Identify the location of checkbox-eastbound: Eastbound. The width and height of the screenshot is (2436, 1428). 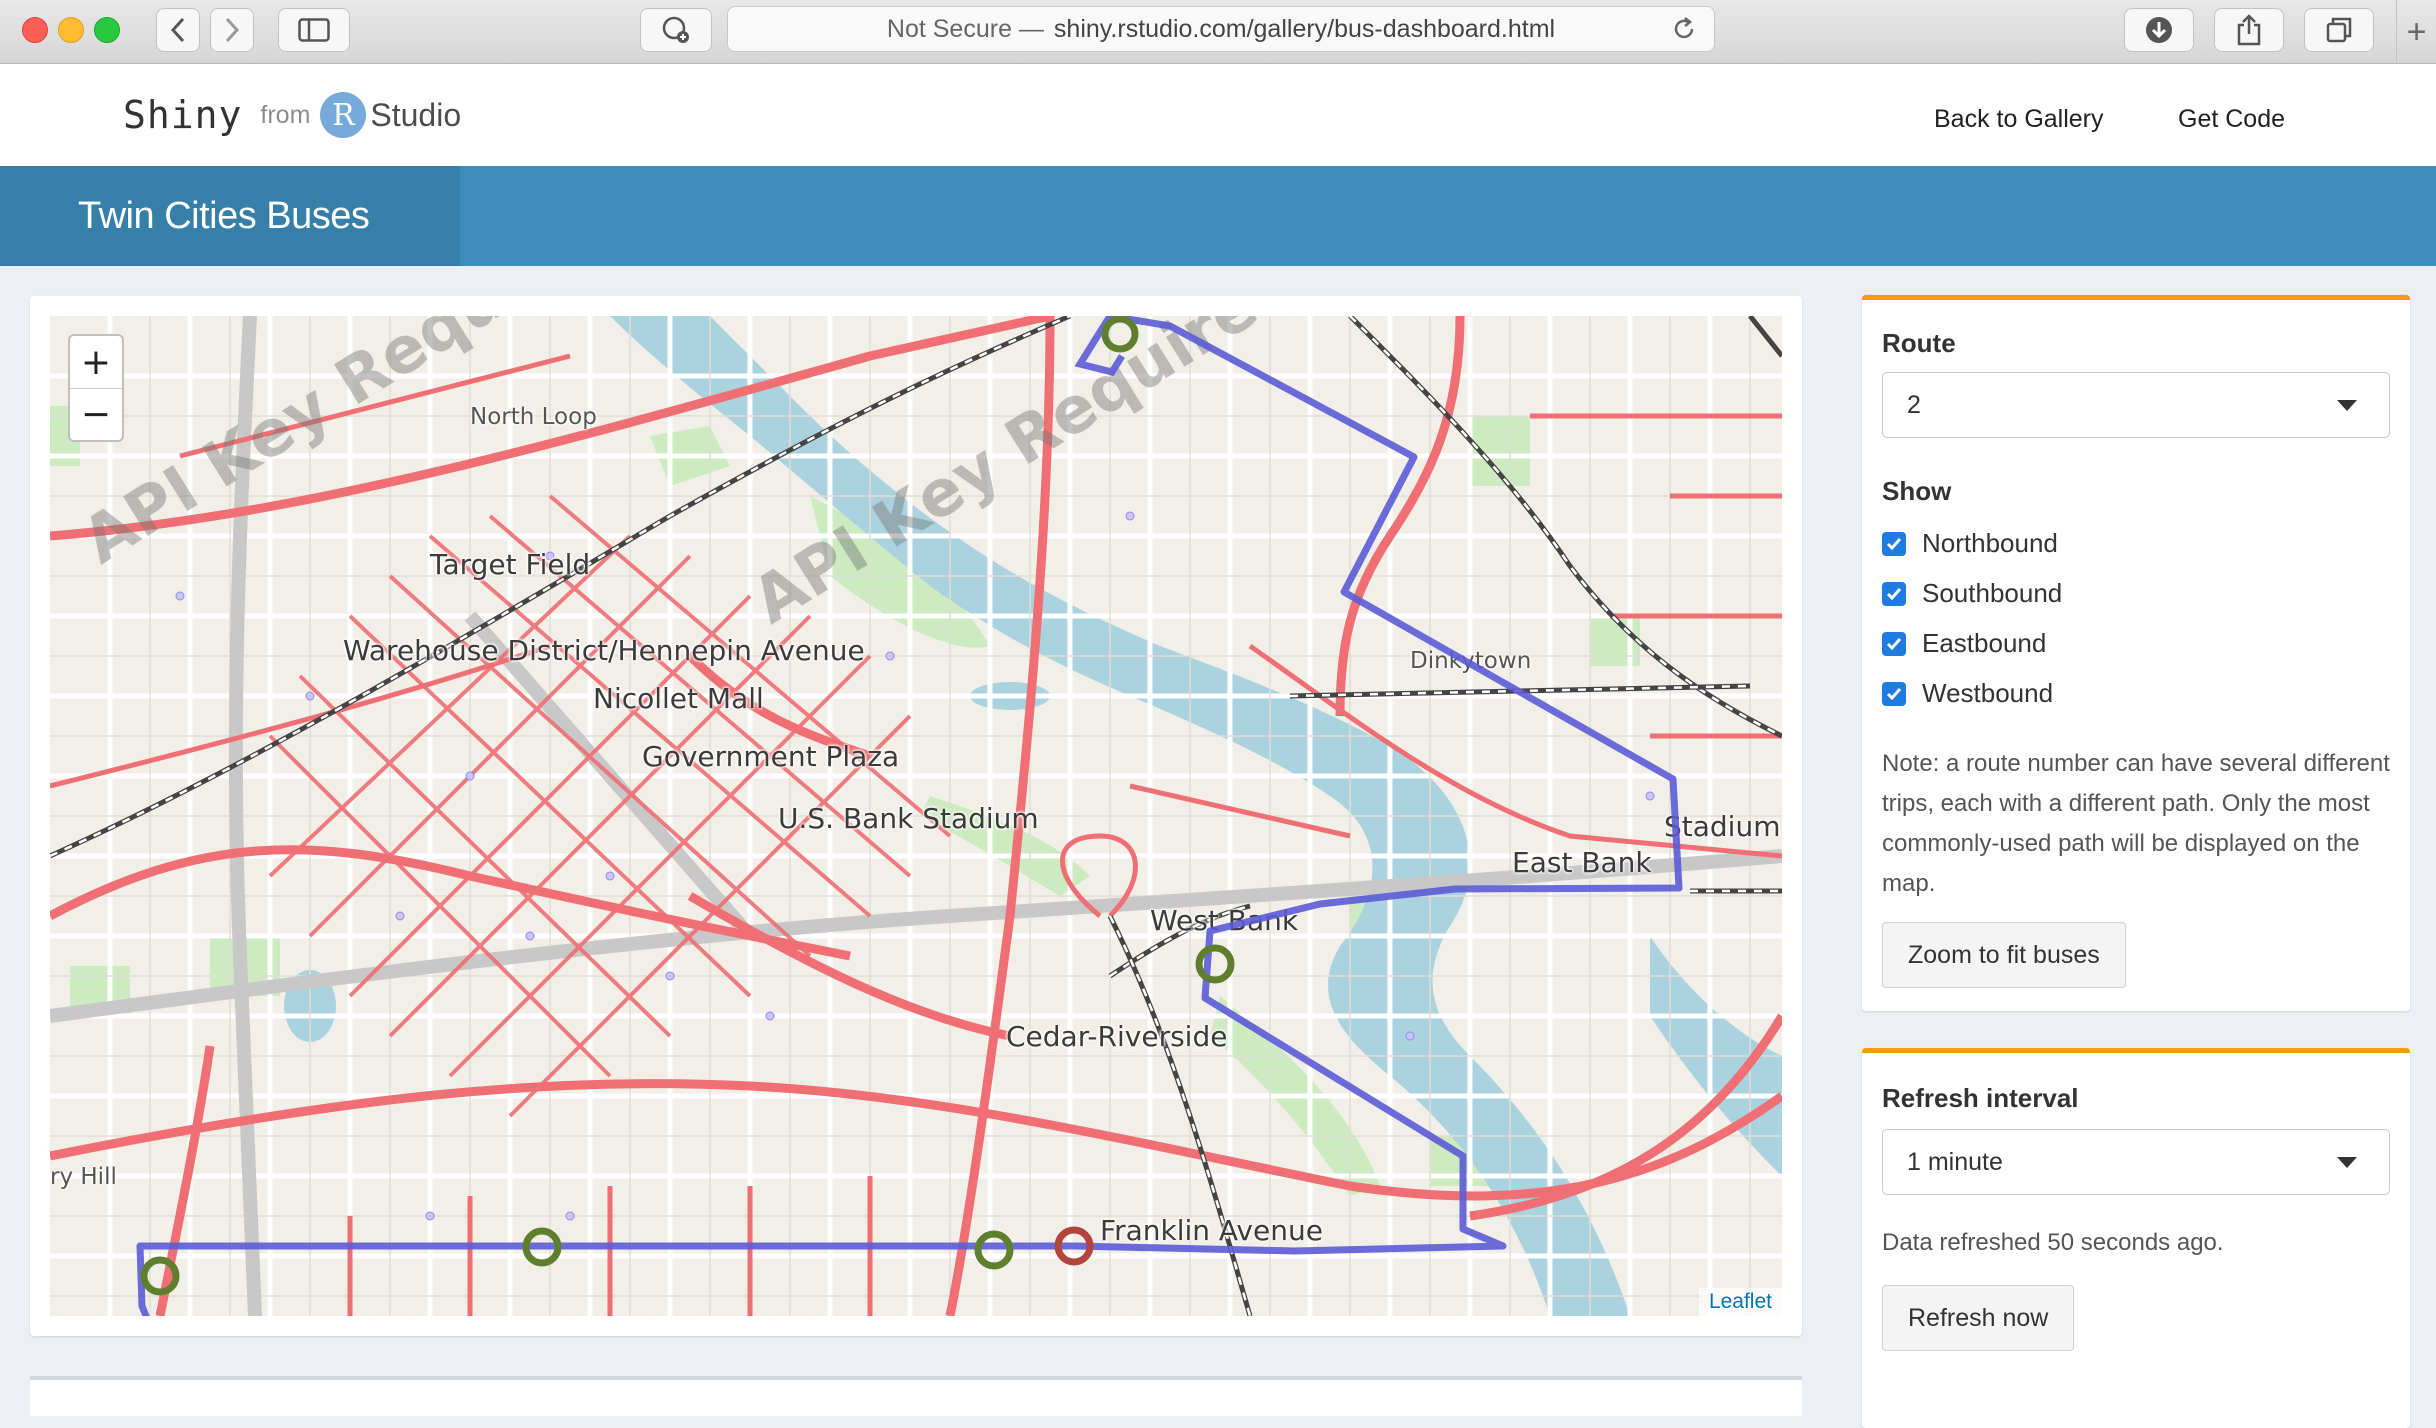
(1964, 643).